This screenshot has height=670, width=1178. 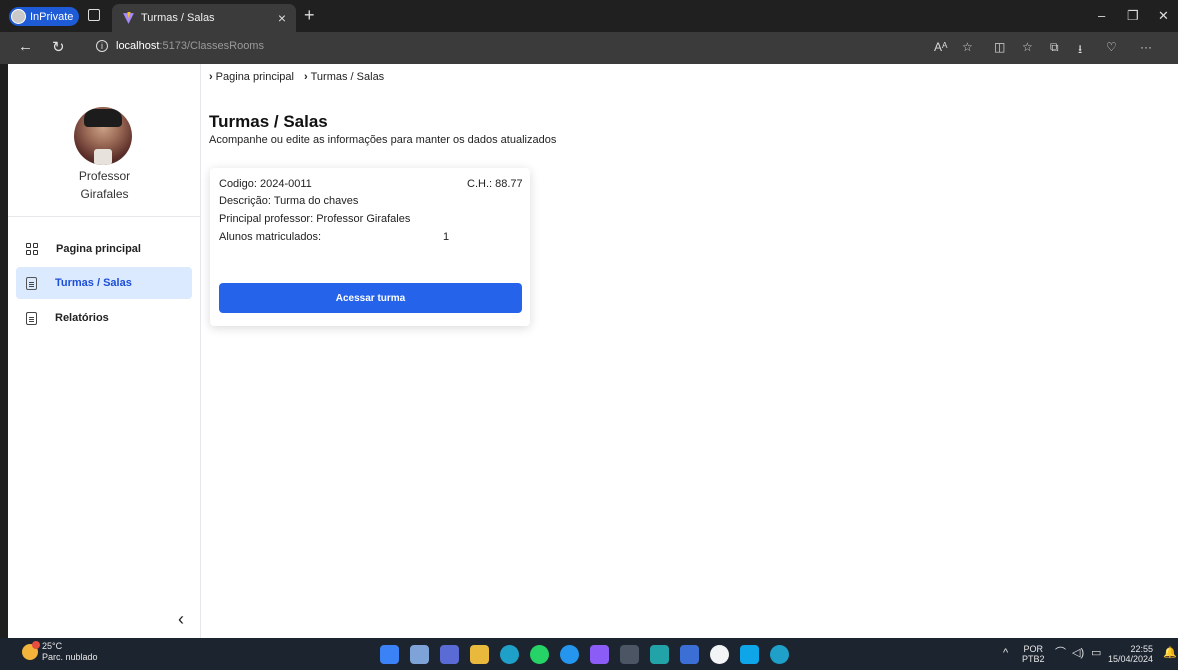 I want to click on clock: 22:55 15/04/2024, so click(x=1130, y=654).